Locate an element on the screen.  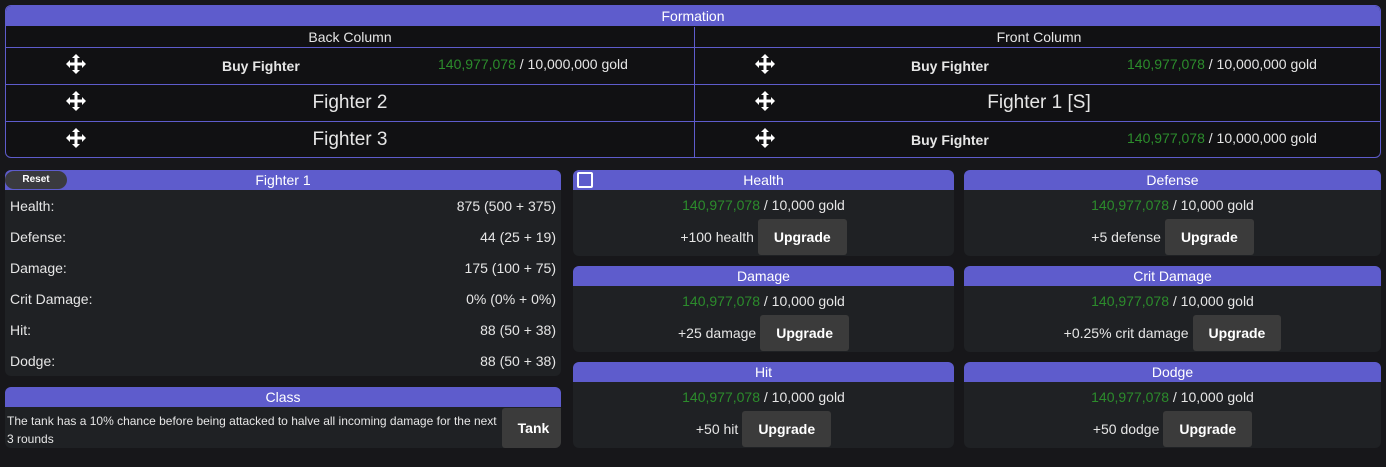
upgrade-increment: +0.25% crit damage is located at coordinates (1126, 333).